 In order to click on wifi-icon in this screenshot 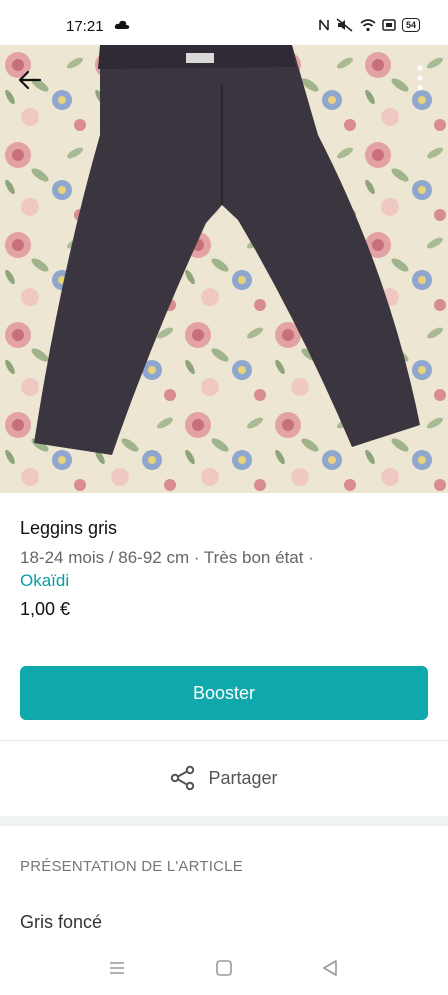, I will do `click(368, 25)`.